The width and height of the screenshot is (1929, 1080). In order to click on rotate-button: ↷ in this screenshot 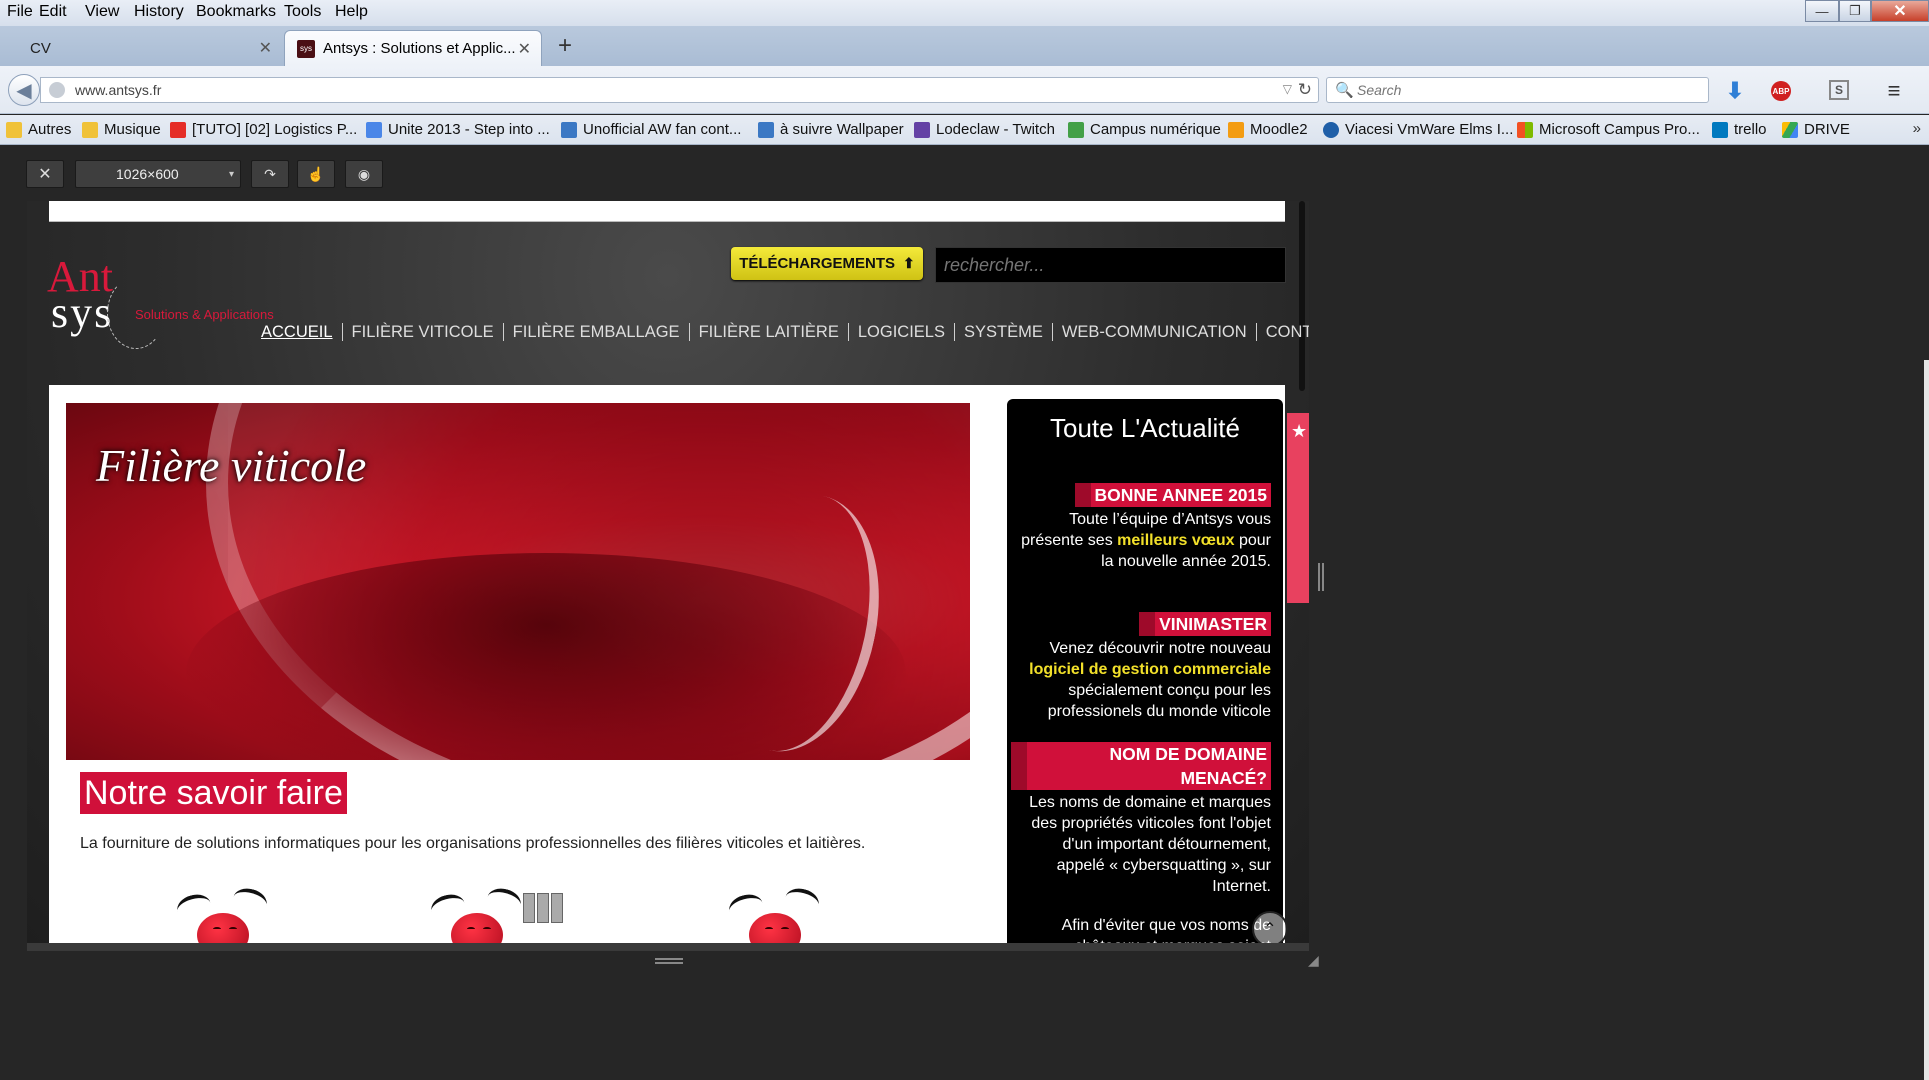, I will do `click(270, 174)`.